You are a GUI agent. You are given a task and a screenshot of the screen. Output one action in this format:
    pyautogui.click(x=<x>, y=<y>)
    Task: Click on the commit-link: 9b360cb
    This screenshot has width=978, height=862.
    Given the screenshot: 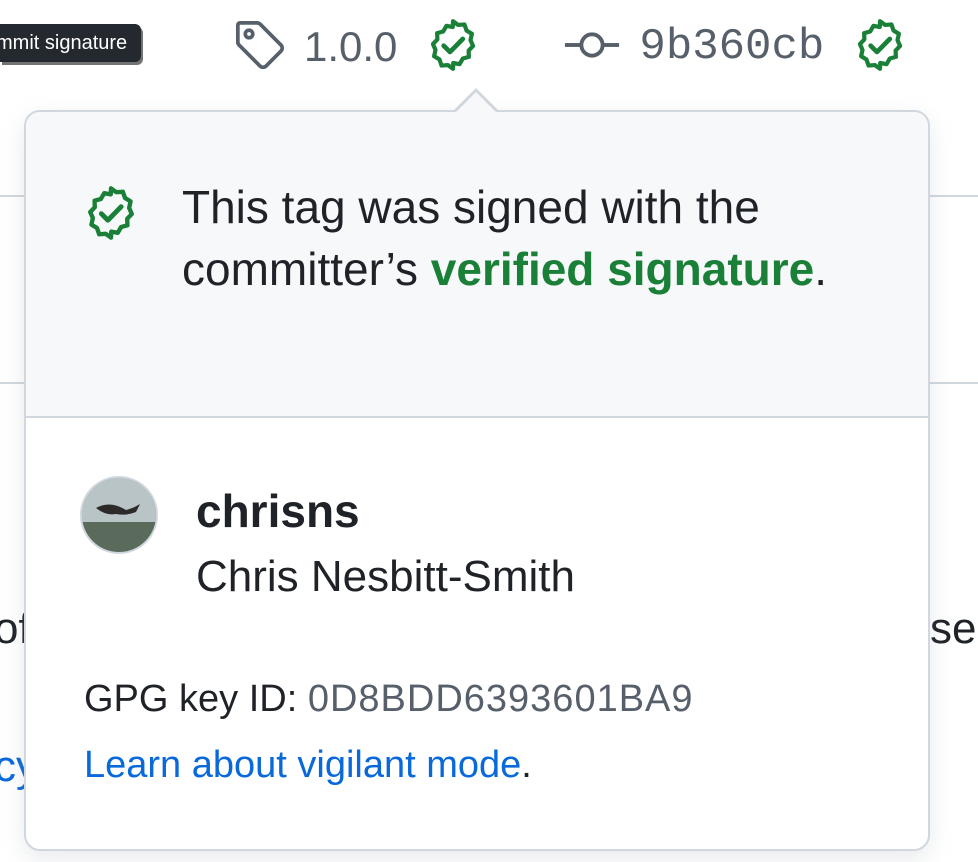 What is the action you would take?
    pyautogui.click(x=735, y=47)
    